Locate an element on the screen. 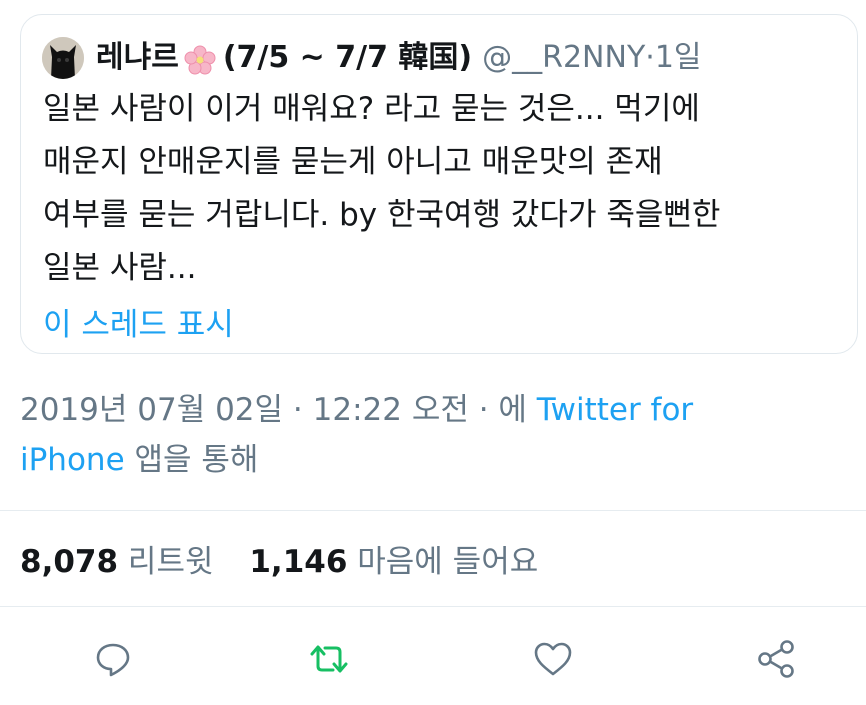 This screenshot has width=866, height=705. source-link-continued: iPhone is located at coordinates (72, 460).